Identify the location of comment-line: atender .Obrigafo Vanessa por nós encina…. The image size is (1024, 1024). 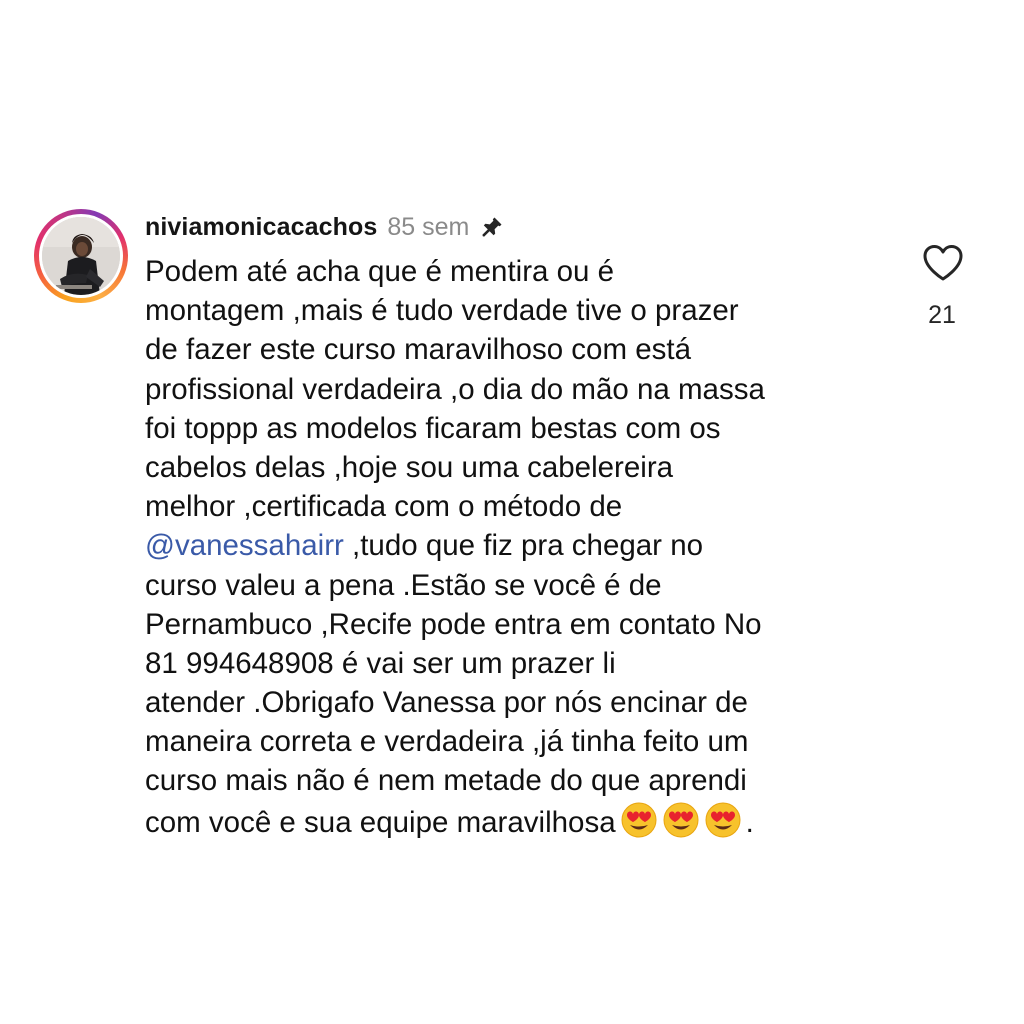
(446, 703).